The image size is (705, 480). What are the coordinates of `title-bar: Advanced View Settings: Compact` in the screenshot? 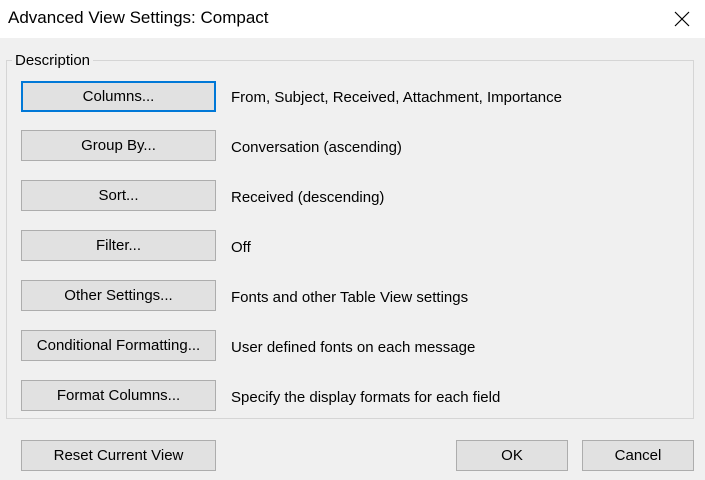 It's located at (352, 19).